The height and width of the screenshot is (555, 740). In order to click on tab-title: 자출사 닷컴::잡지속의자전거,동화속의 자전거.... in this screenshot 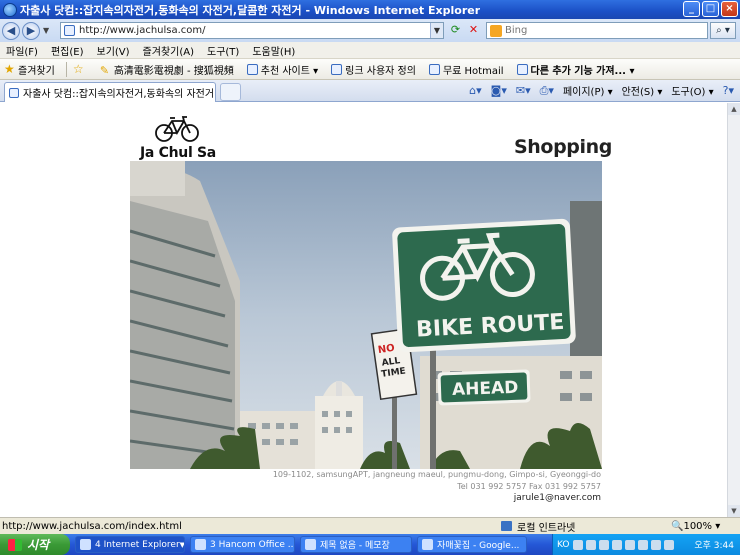, I will do `click(119, 94)`.